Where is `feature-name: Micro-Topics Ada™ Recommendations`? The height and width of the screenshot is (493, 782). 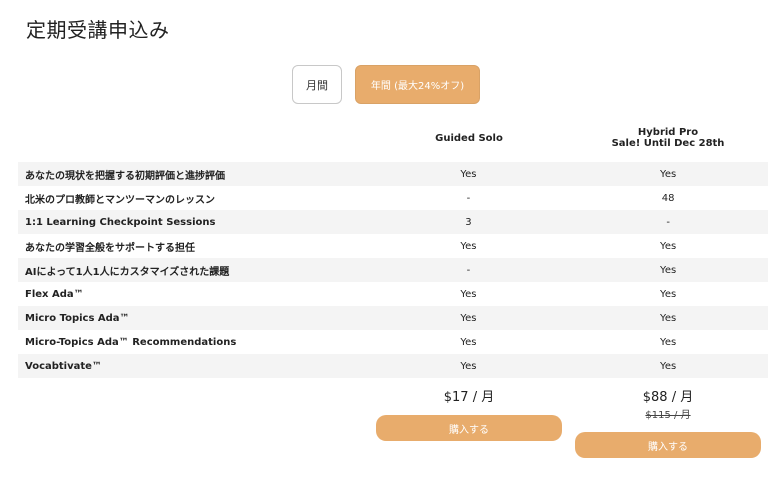 feature-name: Micro-Topics Ada™ Recommendations is located at coordinates (131, 342).